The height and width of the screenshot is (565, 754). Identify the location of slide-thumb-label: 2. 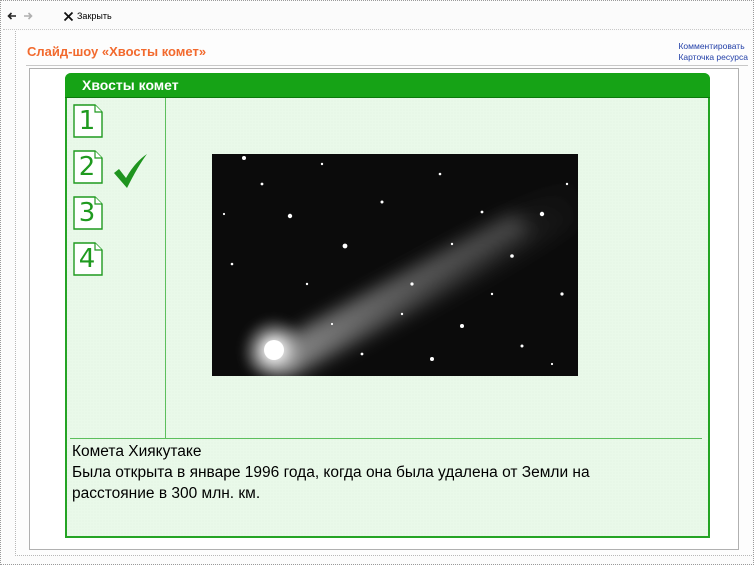
(87, 167).